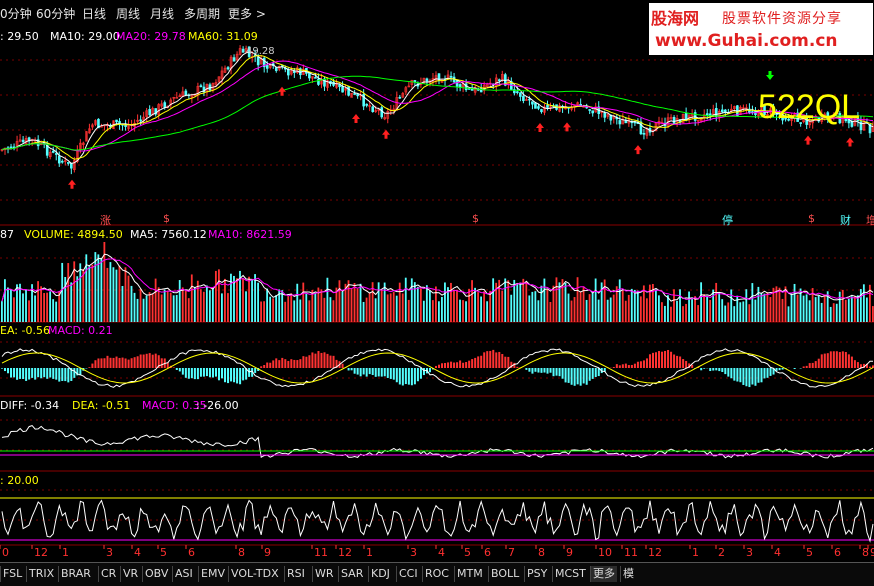 Image resolution: width=874 pixels, height=586 pixels. I want to click on indicator-tab-17: BOLL, so click(504, 574).